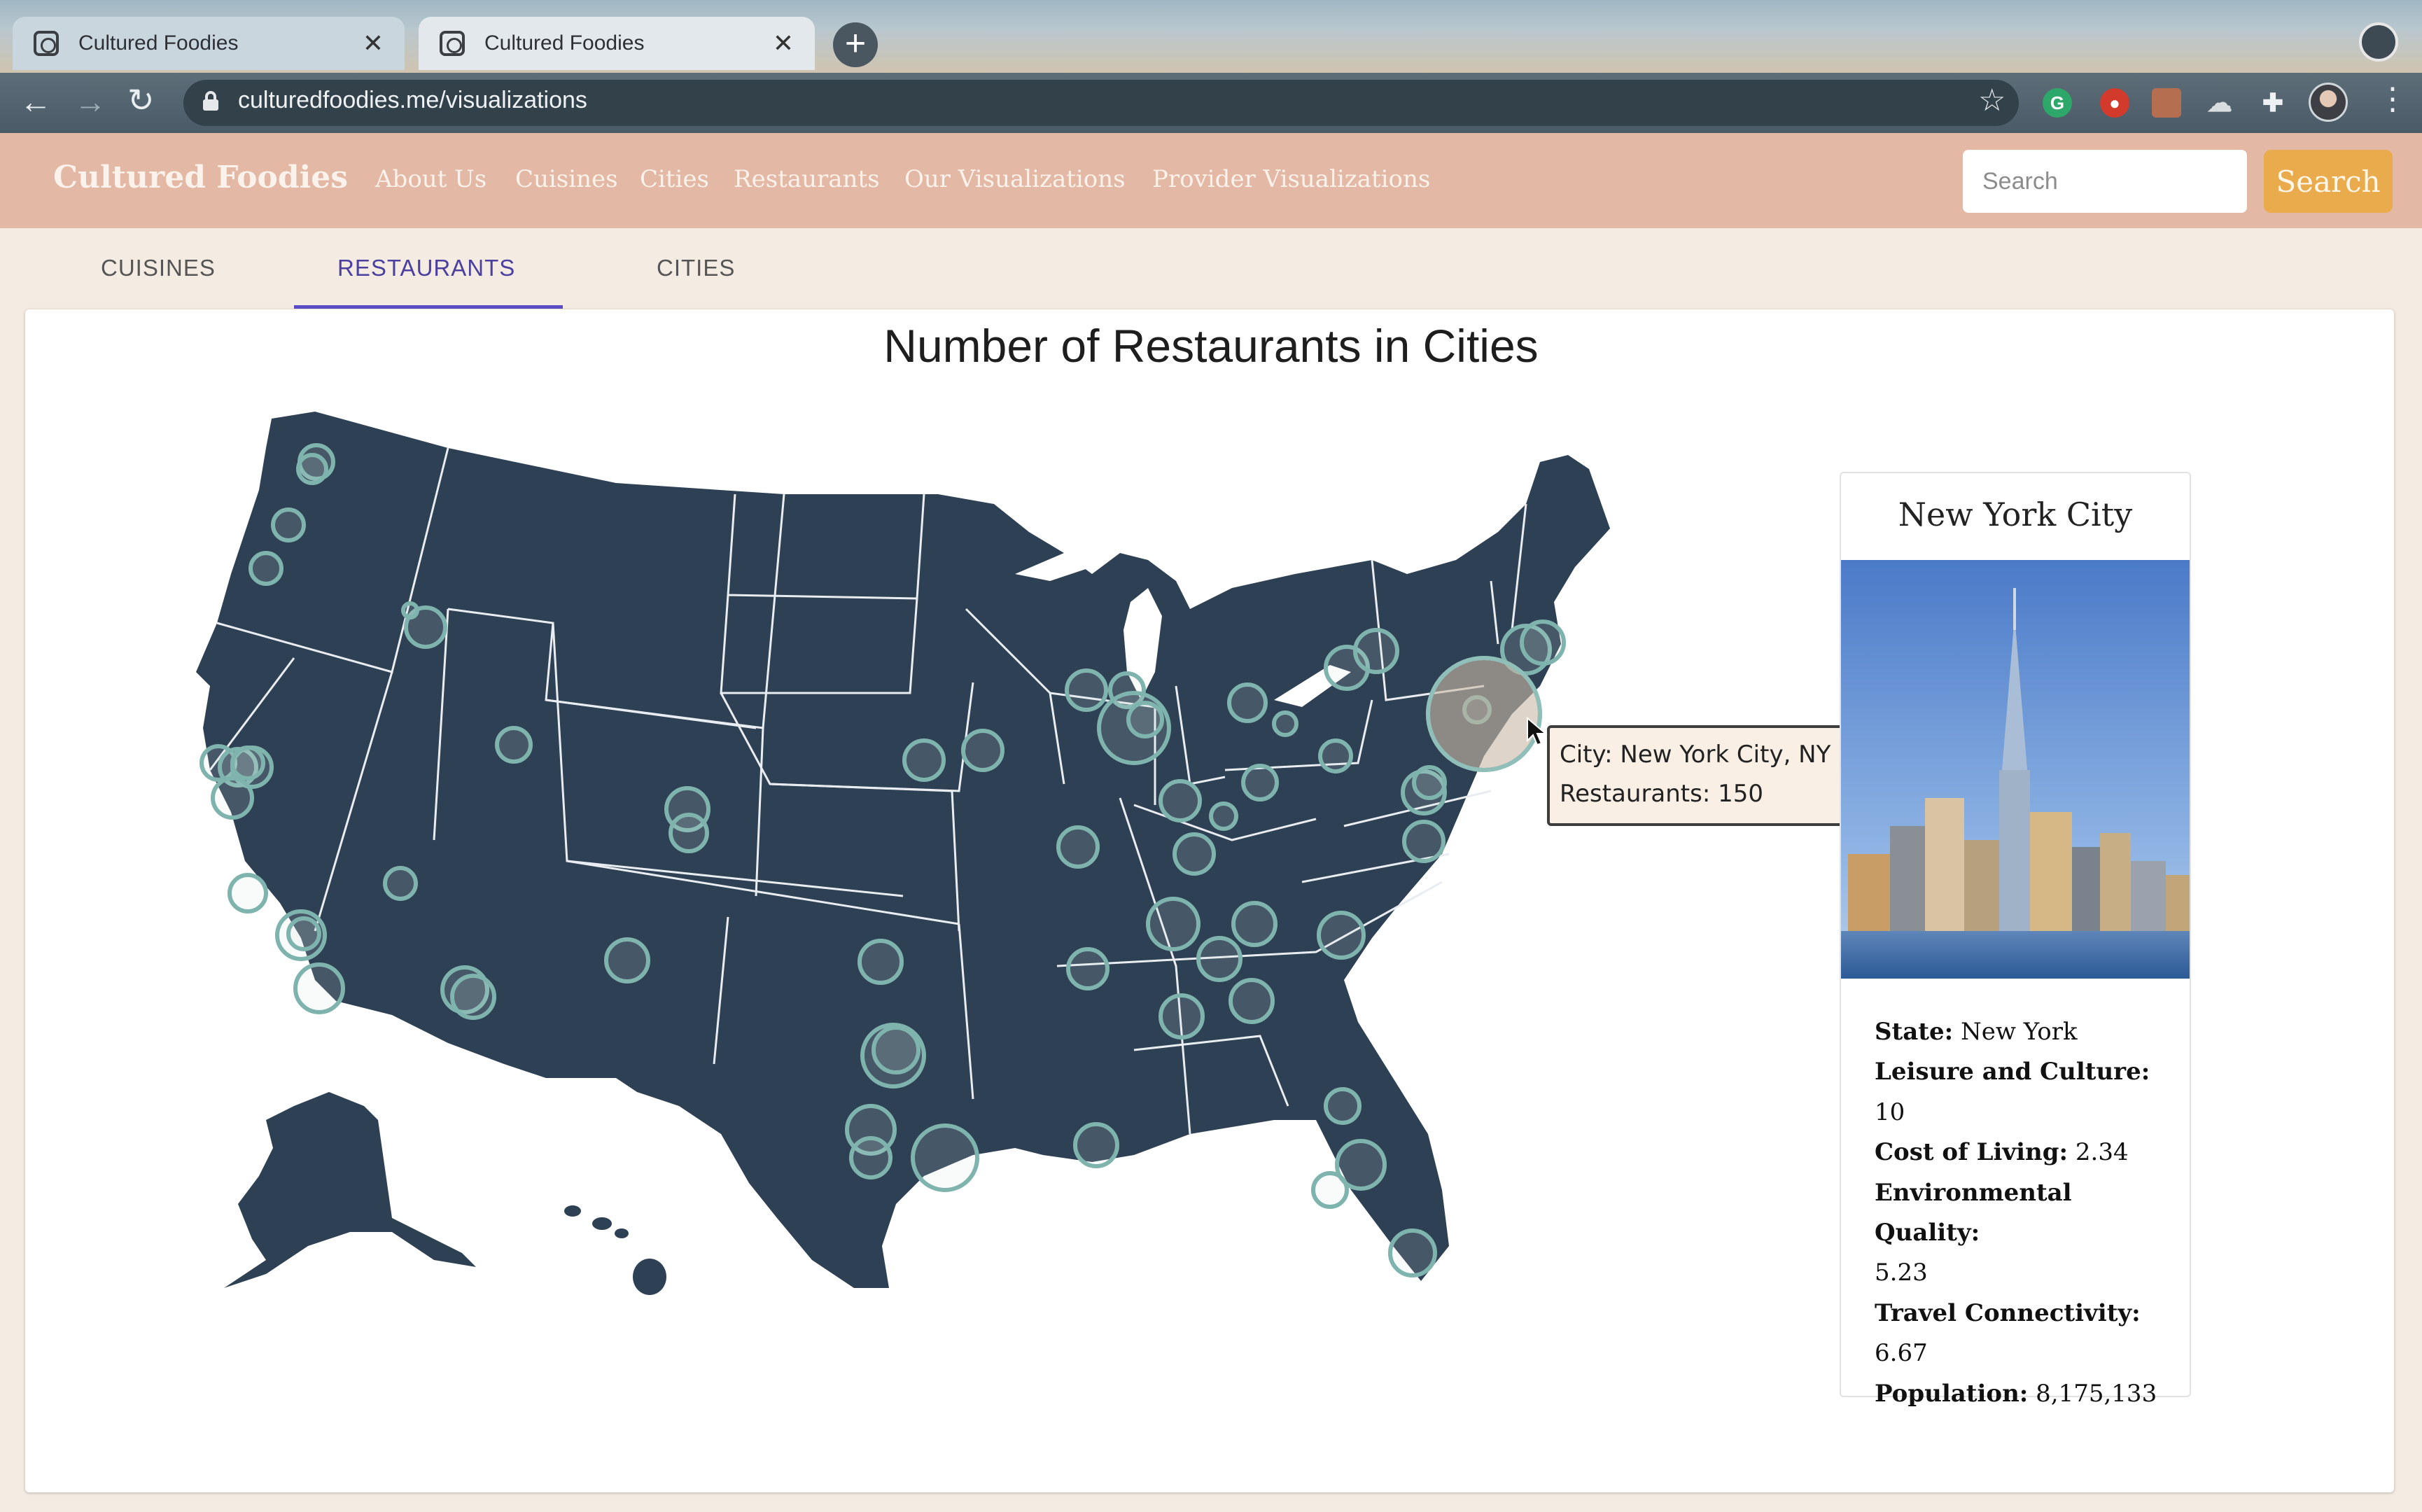 The height and width of the screenshot is (1512, 2422). I want to click on nav-link-provider-visualizations: Provider Visualizations, so click(1291, 179).